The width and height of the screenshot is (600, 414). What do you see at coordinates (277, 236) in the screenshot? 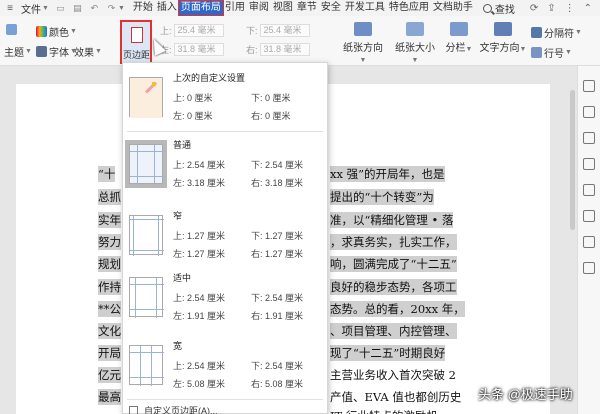
I see `preset-bottom: 下: 1.27 厘米` at bounding box center [277, 236].